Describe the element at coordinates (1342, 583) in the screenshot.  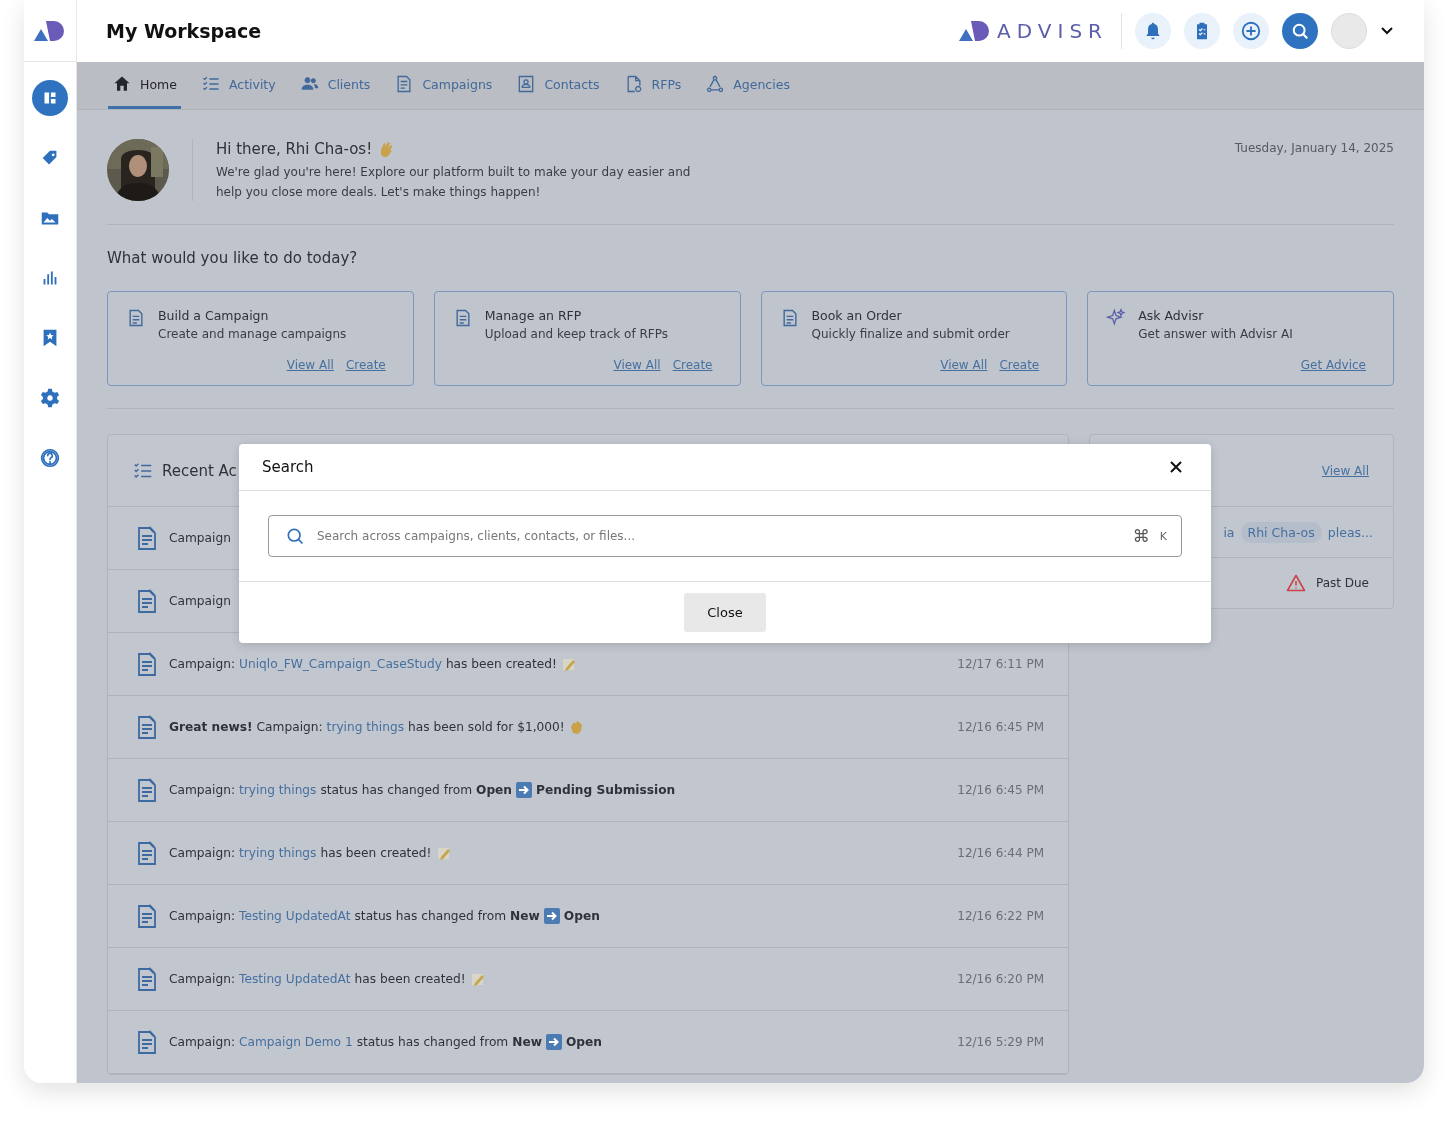
I see `status-label: Past Due` at that location.